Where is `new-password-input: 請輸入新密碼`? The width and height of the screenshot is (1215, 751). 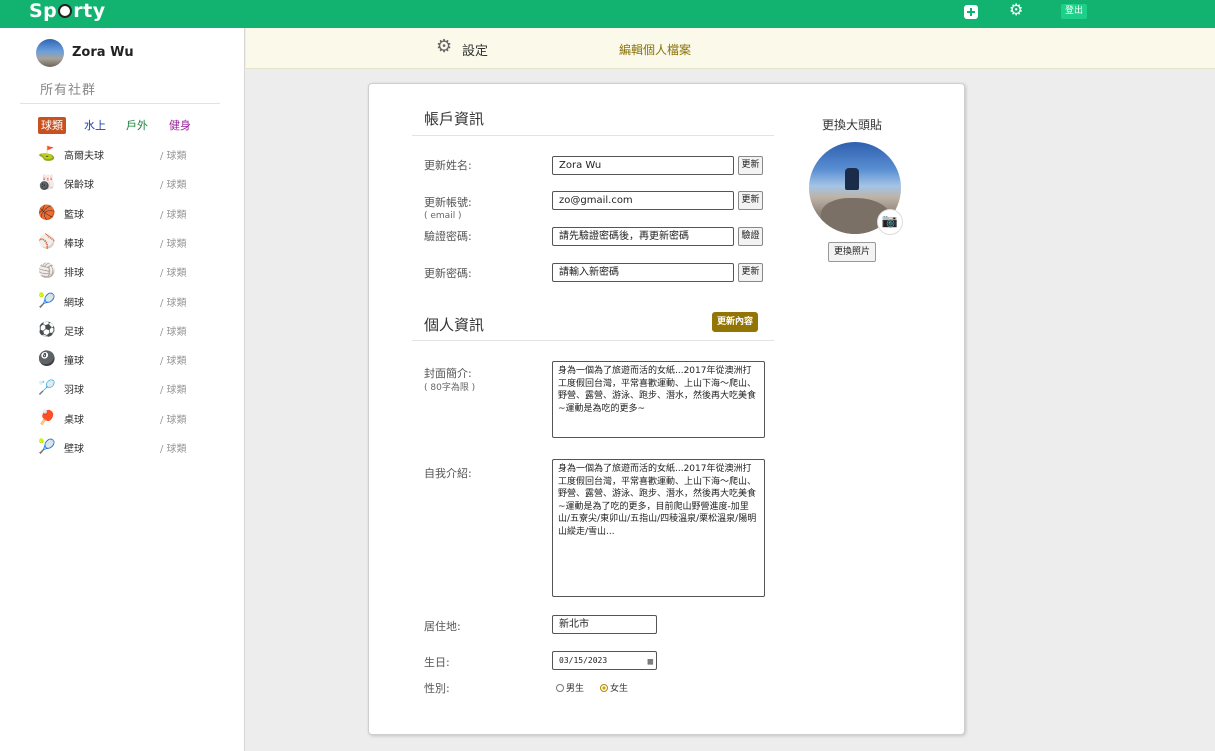
new-password-input: 請輸入新密碼 is located at coordinates (643, 272).